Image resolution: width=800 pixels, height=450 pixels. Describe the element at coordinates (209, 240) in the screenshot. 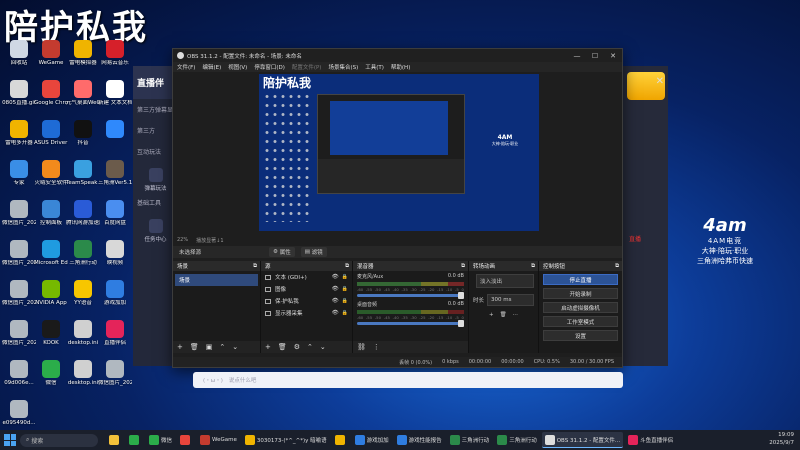

I see `zoom-mode: 播放显著↓1` at that location.